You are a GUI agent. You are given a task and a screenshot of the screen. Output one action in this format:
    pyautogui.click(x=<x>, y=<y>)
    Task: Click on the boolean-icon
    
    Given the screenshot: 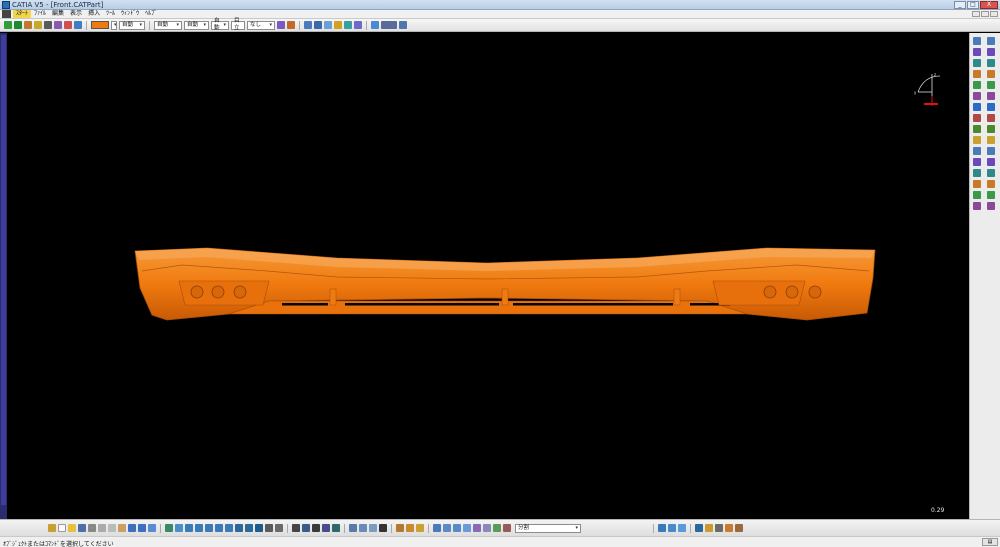 What is the action you would take?
    pyautogui.click(x=991, y=195)
    